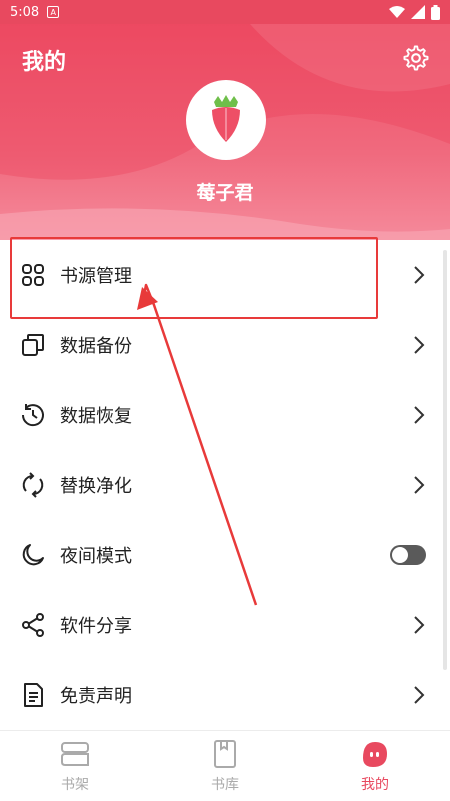 This screenshot has width=450, height=801. What do you see at coordinates (96, 346) in the screenshot?
I see `menu-item-label: 数据备份` at bounding box center [96, 346].